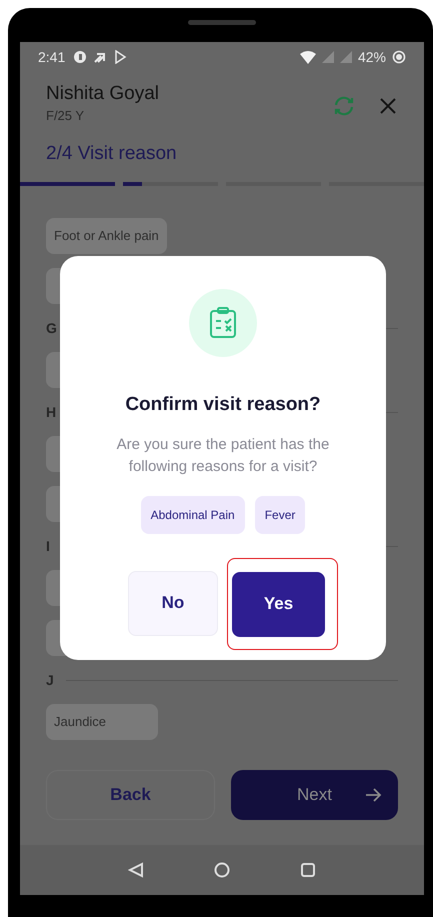  What do you see at coordinates (373, 795) in the screenshot?
I see `arrow-right-icon` at bounding box center [373, 795].